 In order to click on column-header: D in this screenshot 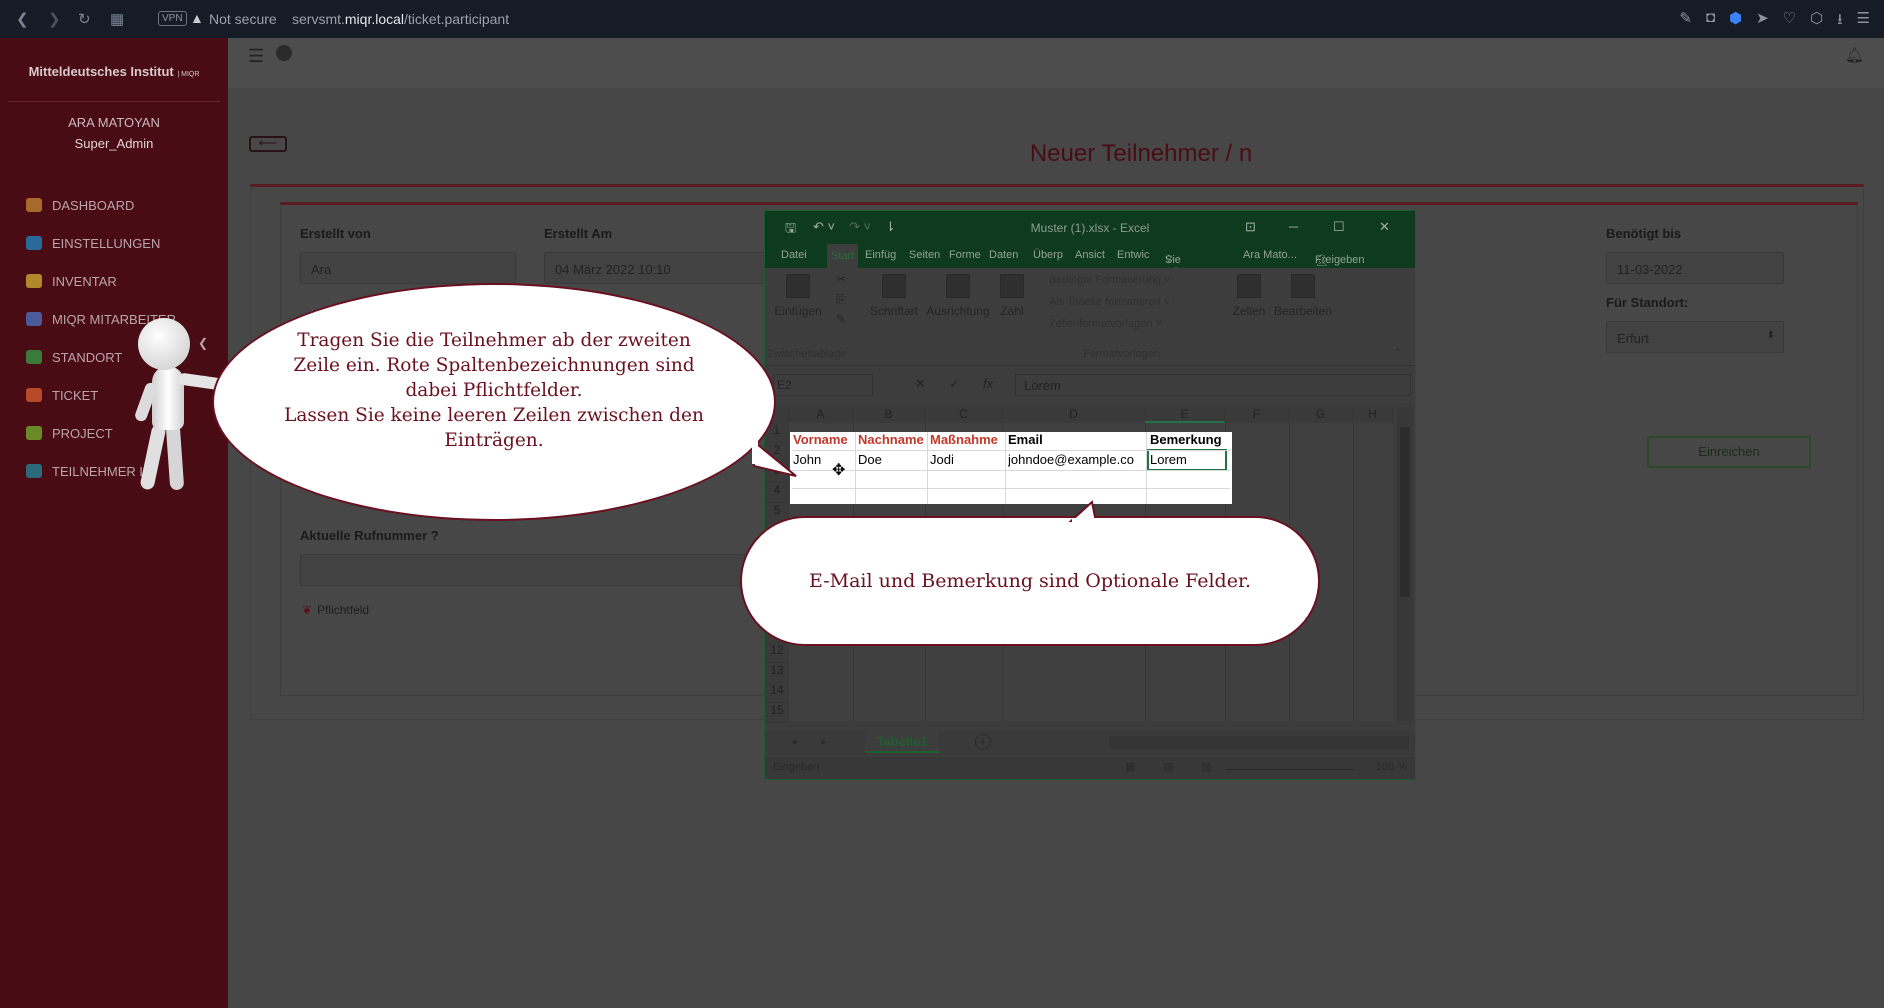, I will do `click(1074, 415)`.